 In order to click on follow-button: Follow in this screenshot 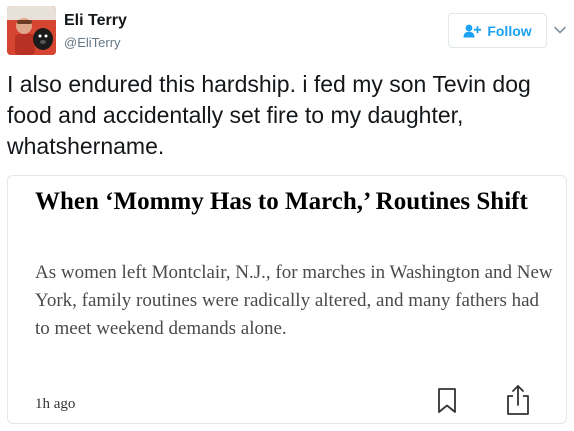, I will do `click(497, 30)`.